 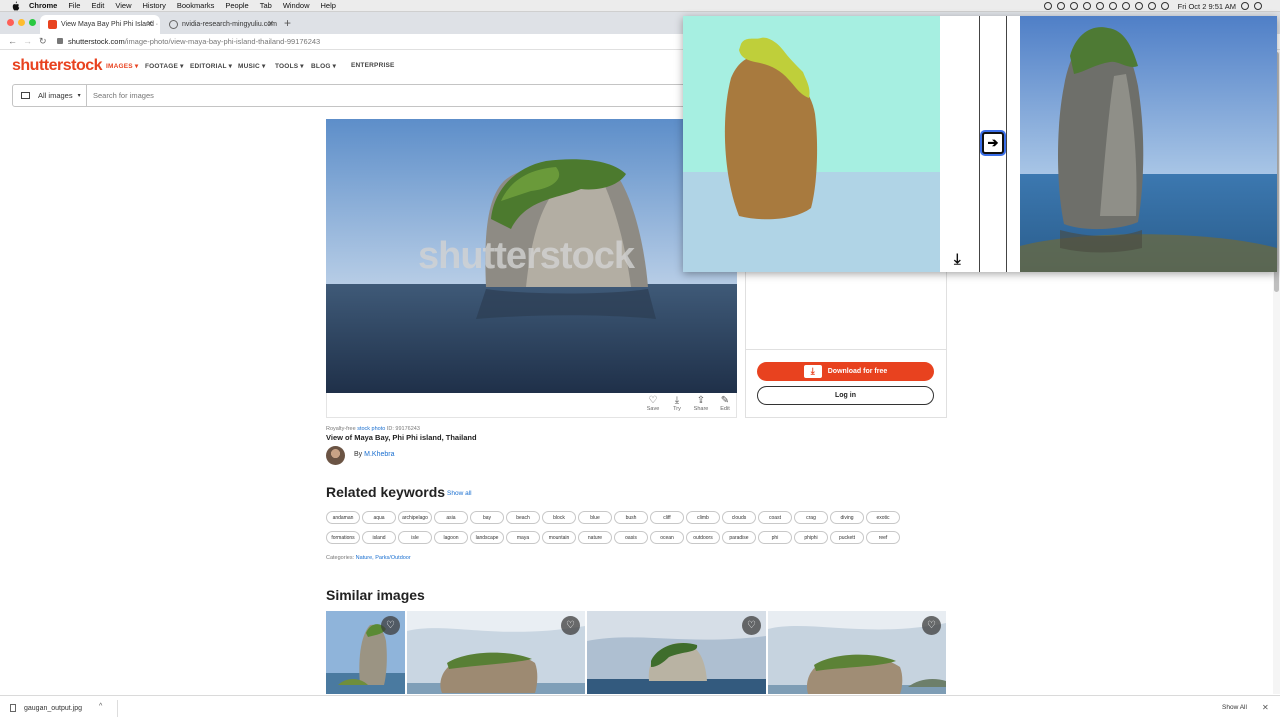 I want to click on segmentation-canvas, so click(x=811, y=144).